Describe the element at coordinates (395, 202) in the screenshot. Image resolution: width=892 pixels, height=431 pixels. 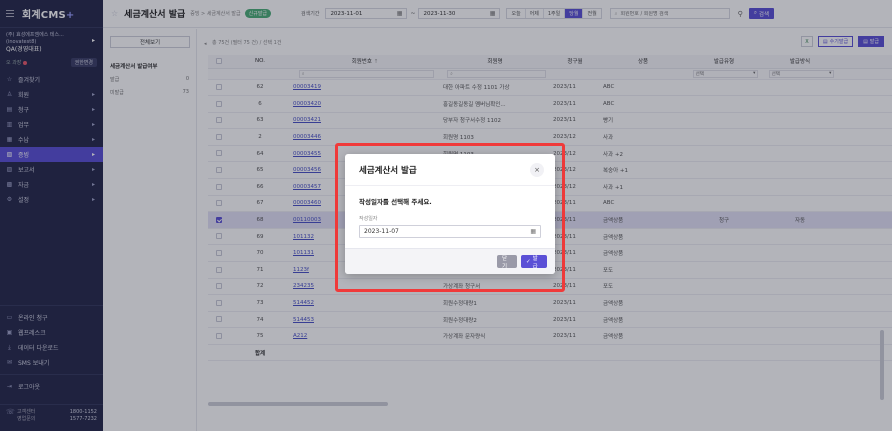
I see `dialog-message: 작성일자를 선택해 주세요.` at that location.